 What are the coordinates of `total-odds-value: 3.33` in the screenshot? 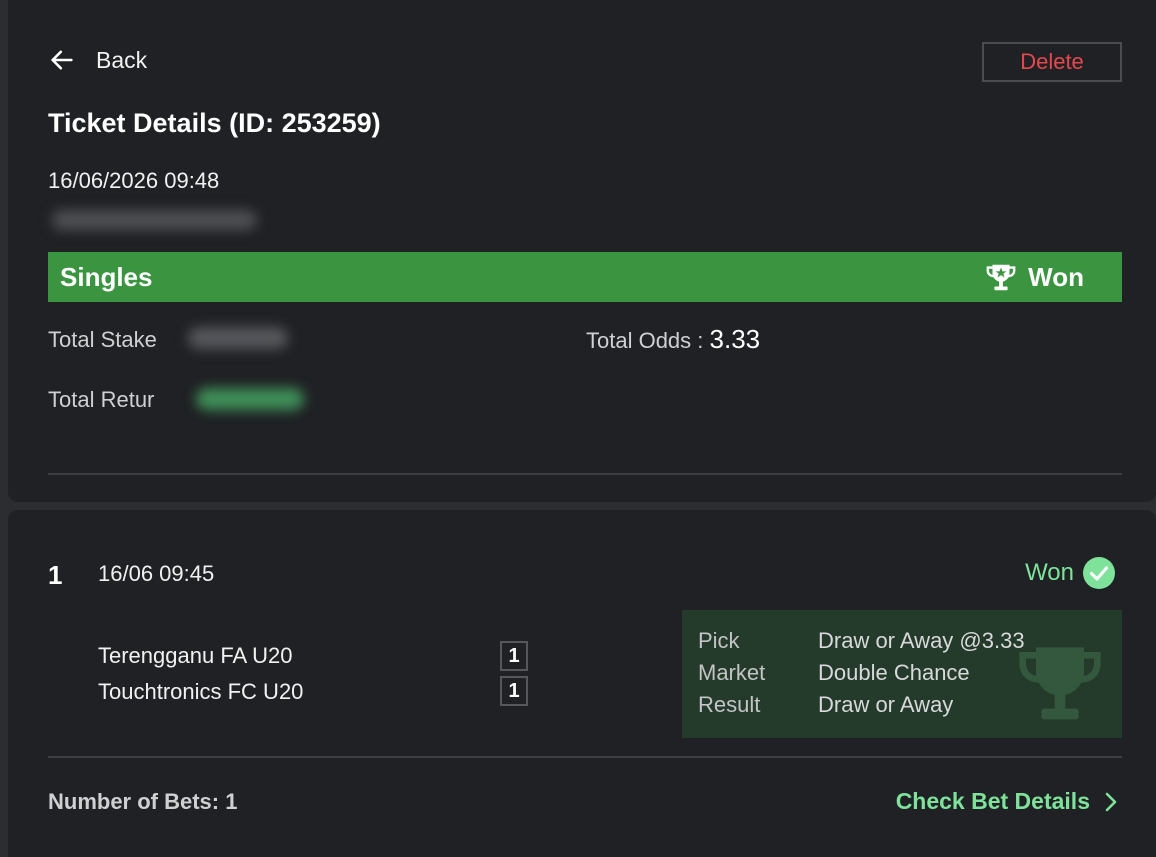 It's located at (735, 339).